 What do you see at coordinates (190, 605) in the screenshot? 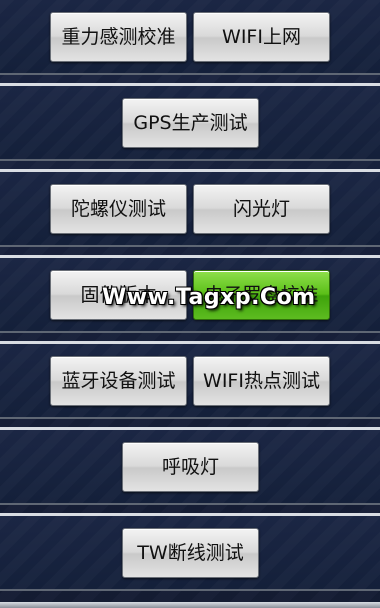
I see `bottom-divider` at bounding box center [190, 605].